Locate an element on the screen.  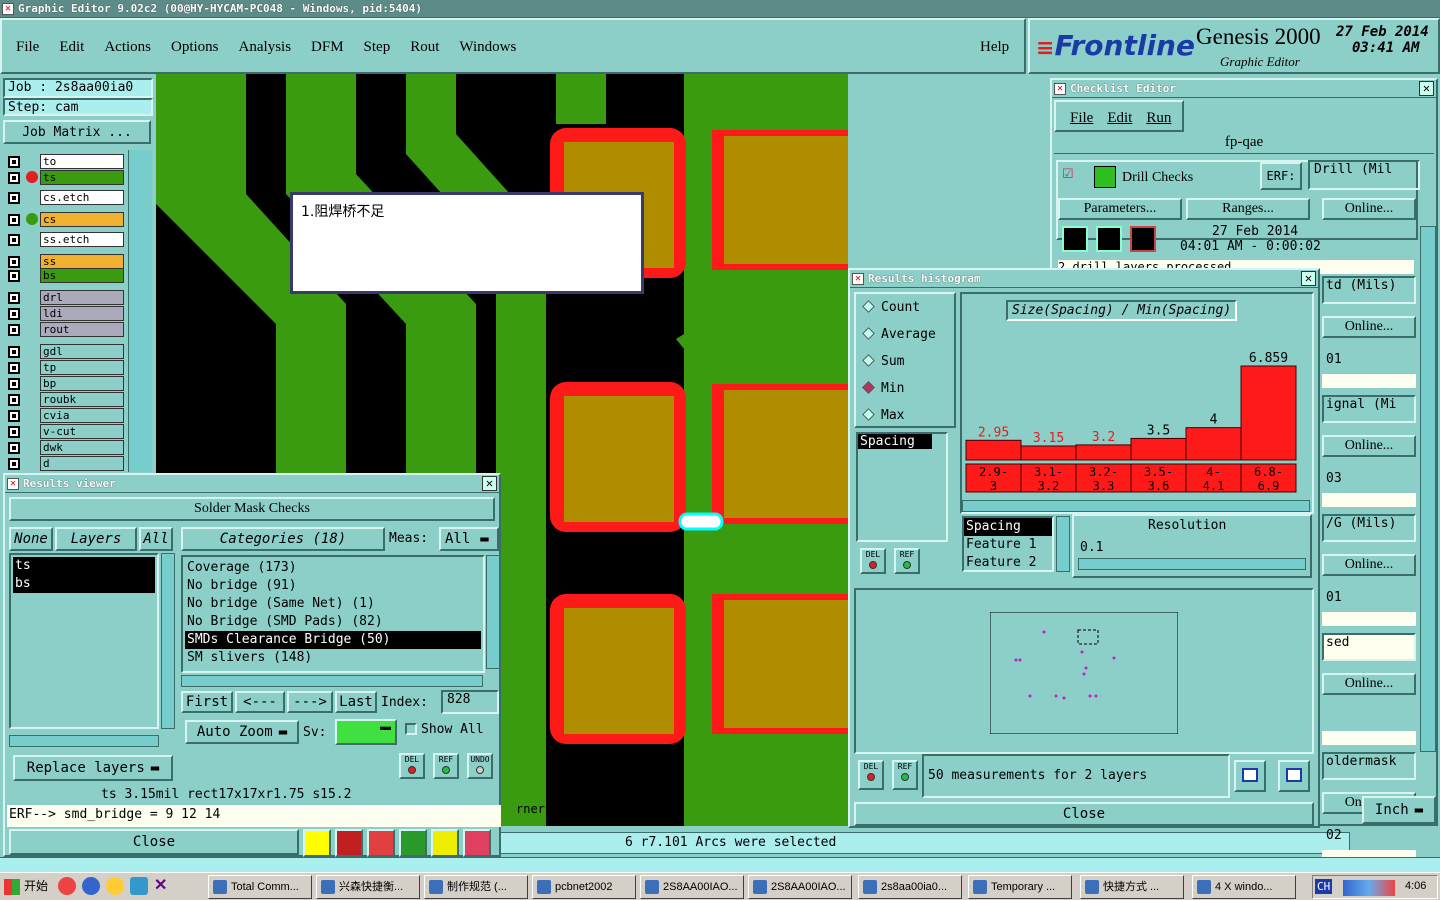
x-icon: ✕ is located at coordinates (163, 886).